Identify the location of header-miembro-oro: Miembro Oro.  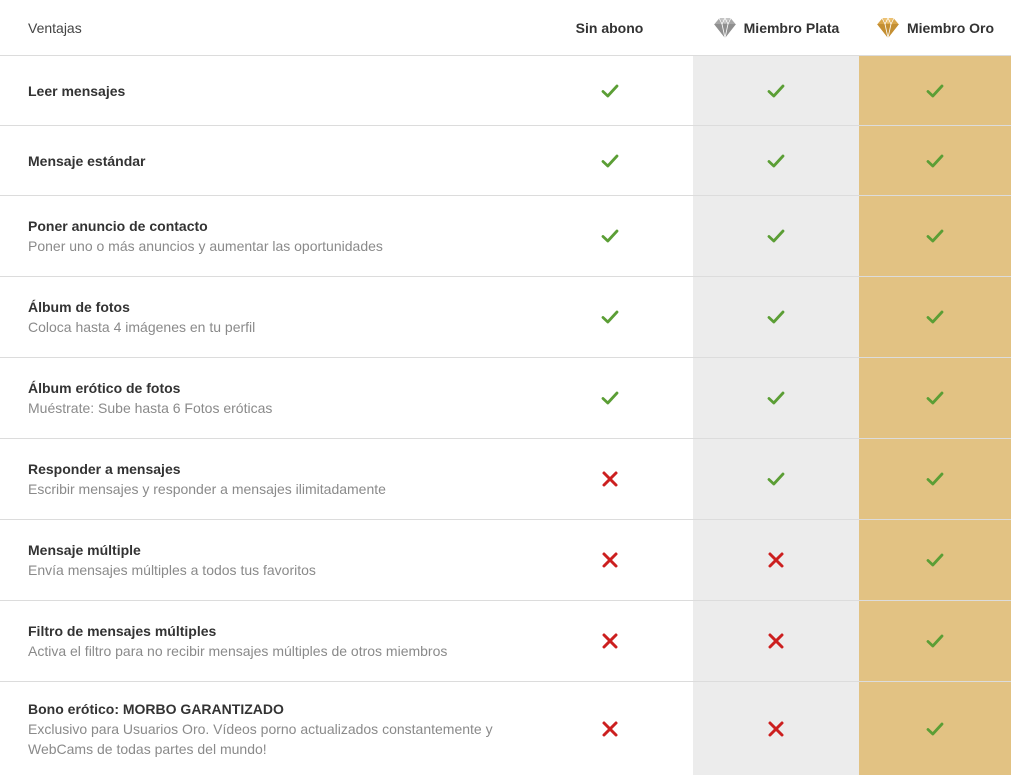
(935, 28).